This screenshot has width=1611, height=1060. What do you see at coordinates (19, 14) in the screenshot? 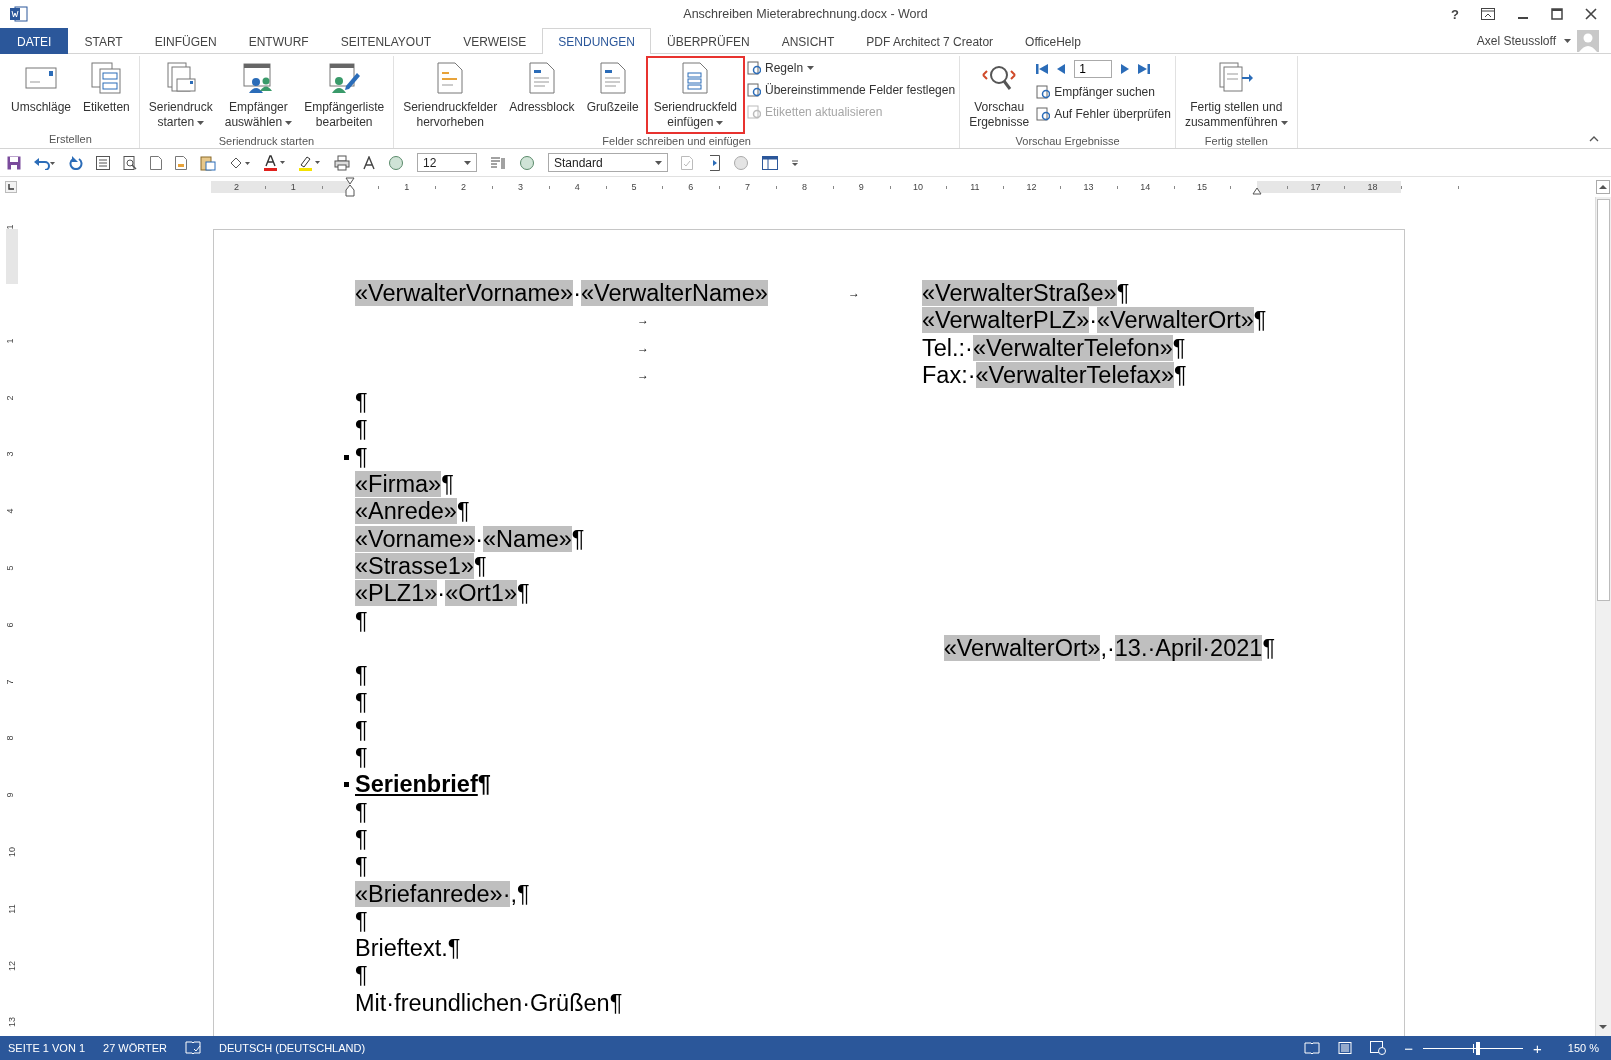
I see `word-logo-icon` at bounding box center [19, 14].